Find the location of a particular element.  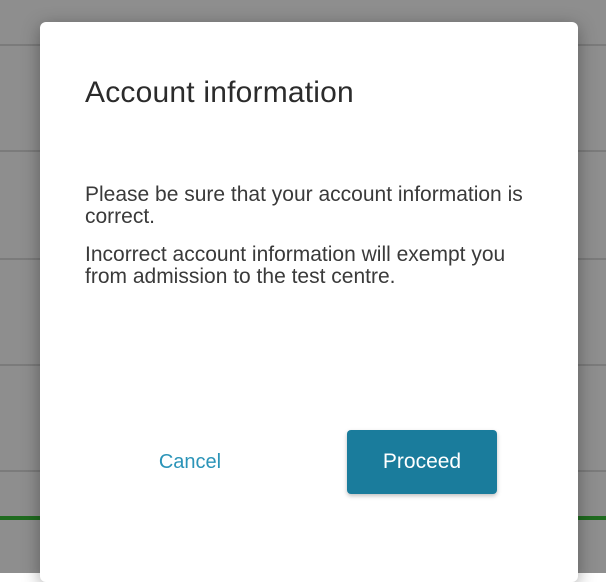

dialog-title: Account information is located at coordinates (219, 92).